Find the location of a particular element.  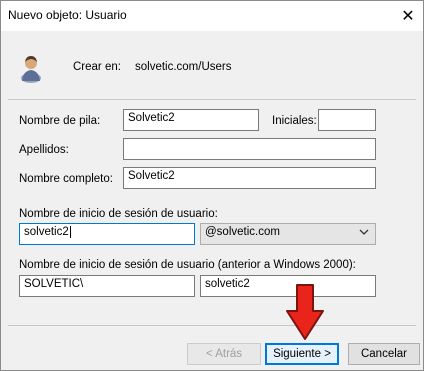

full-name-label: Nombre completo: is located at coordinates (66, 179).